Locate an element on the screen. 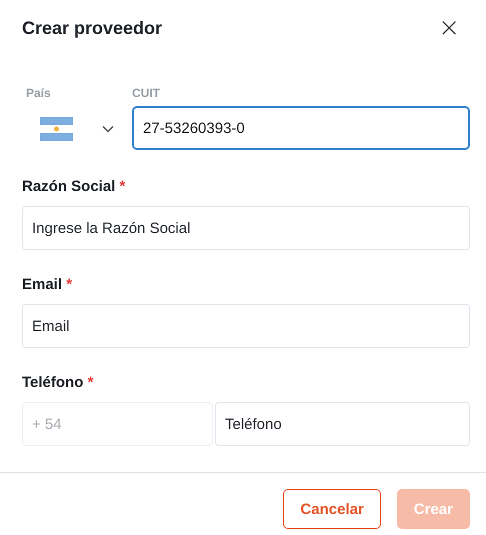 This screenshot has width=486, height=535. close-button: × is located at coordinates (449, 28).